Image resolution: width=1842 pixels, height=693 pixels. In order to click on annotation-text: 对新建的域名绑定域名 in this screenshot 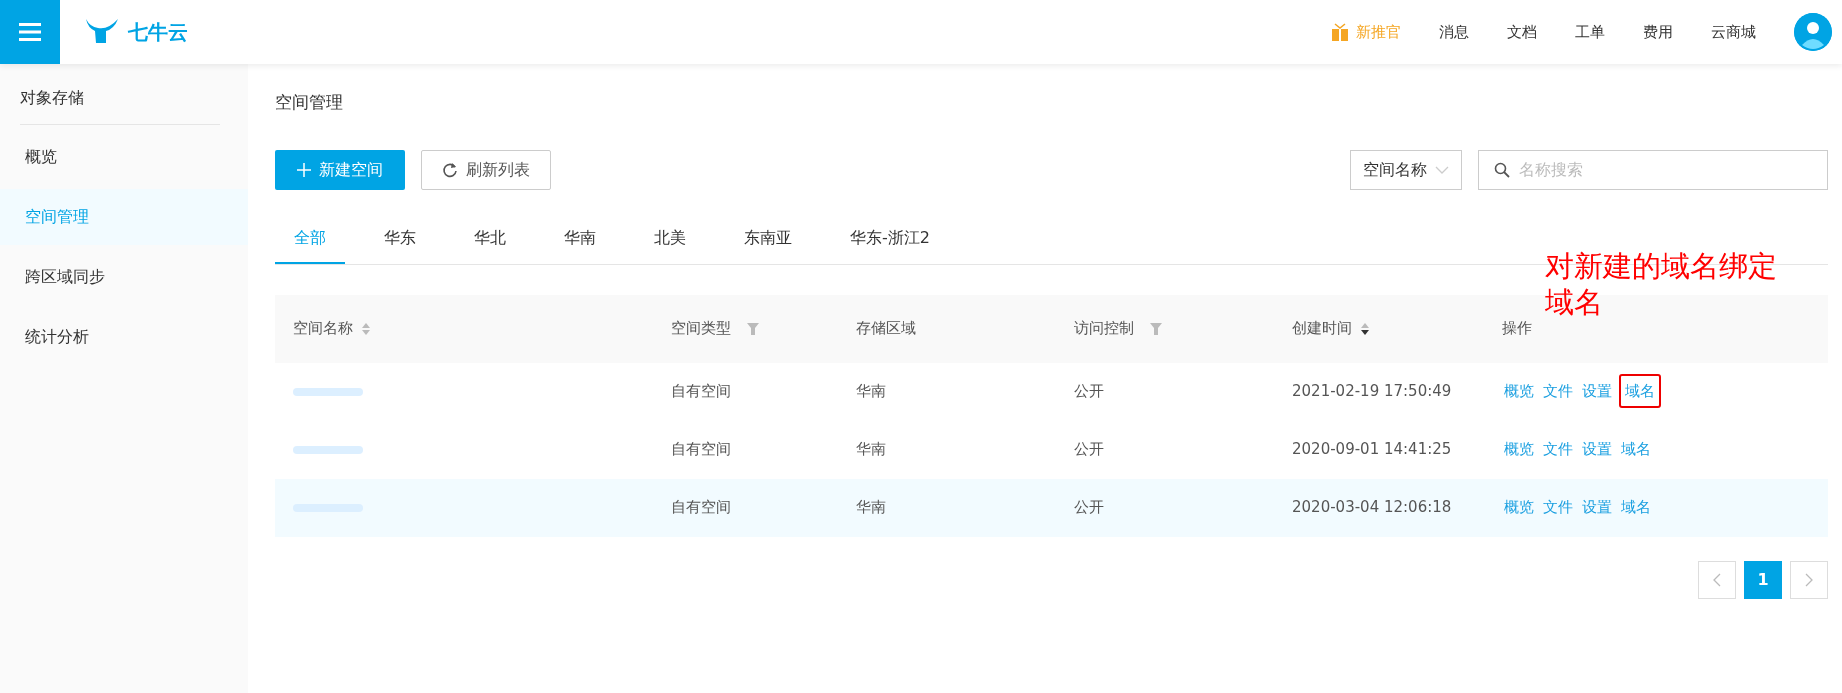, I will do `click(1661, 284)`.